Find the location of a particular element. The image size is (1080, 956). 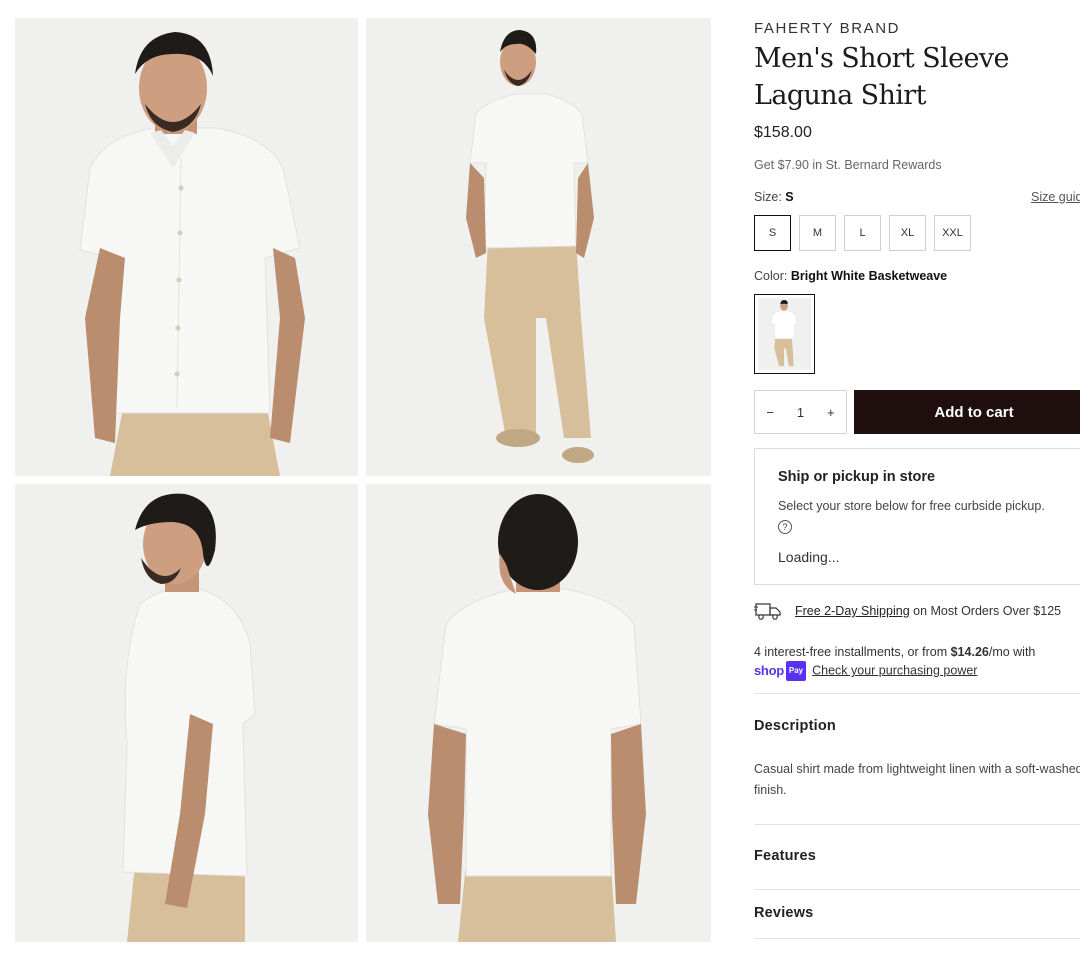

shop-pay-badge: Pay is located at coordinates (796, 671).